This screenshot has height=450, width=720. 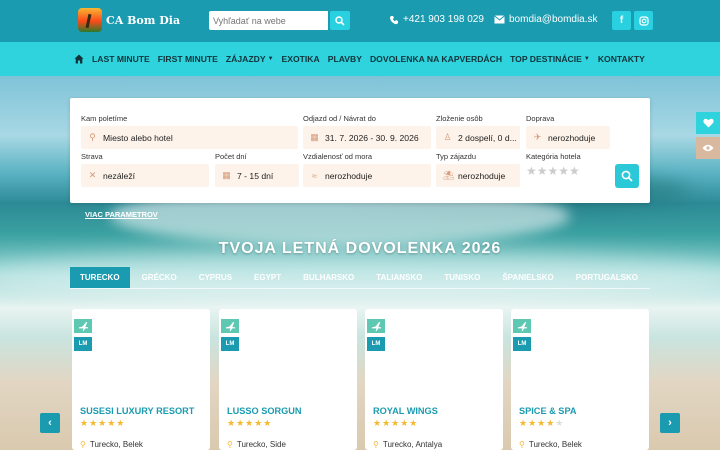 What do you see at coordinates (301, 59) in the screenshot?
I see `nav-exotika: EXOTIKA` at bounding box center [301, 59].